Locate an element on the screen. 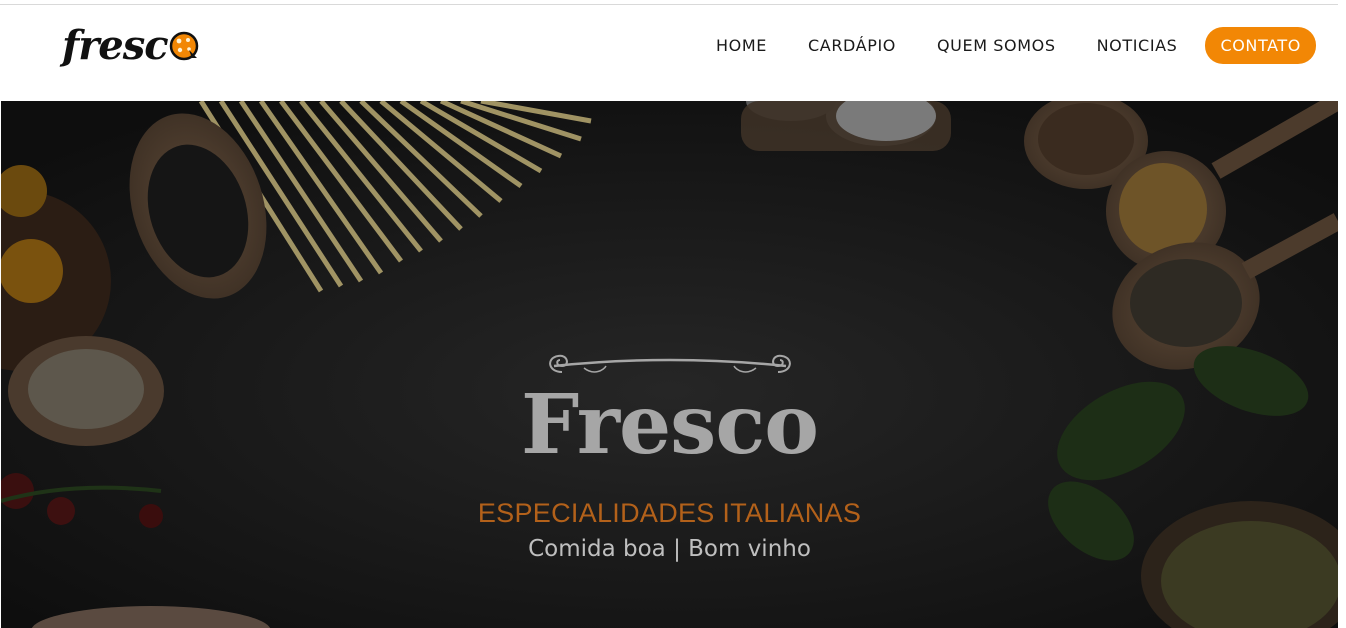 The height and width of the screenshot is (628, 1346). contato-button: CONTATO is located at coordinates (1260, 45).